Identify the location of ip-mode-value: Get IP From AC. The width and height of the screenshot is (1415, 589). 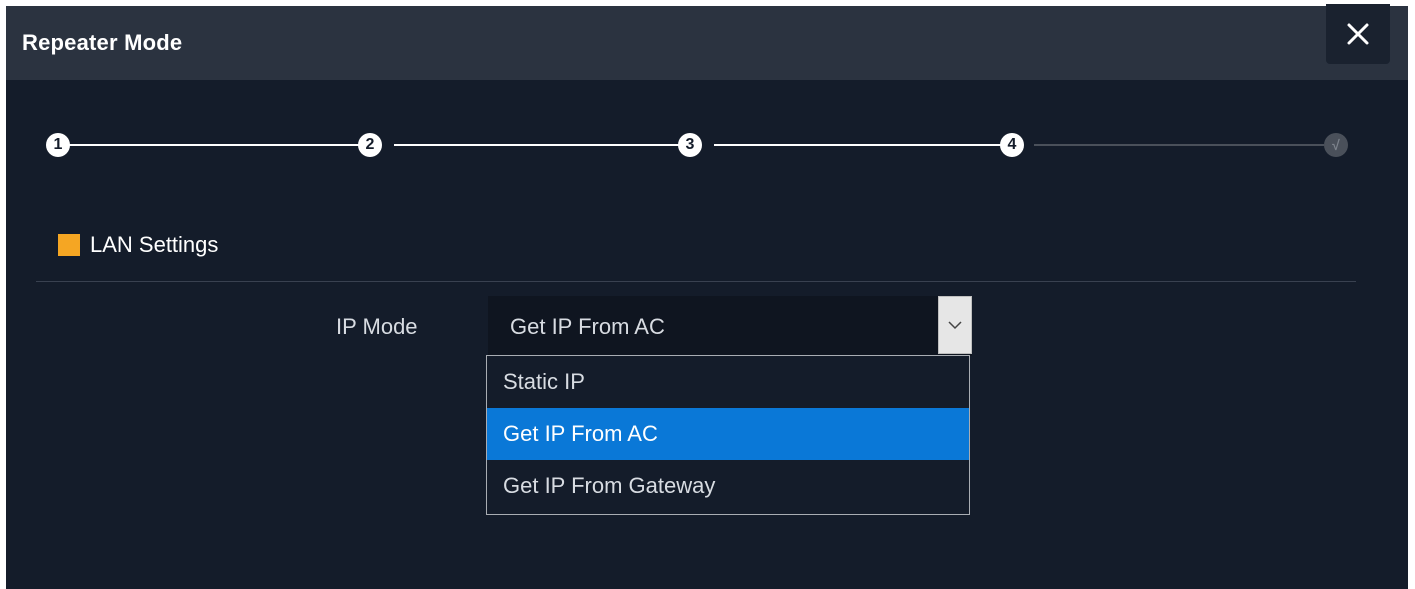
(587, 326).